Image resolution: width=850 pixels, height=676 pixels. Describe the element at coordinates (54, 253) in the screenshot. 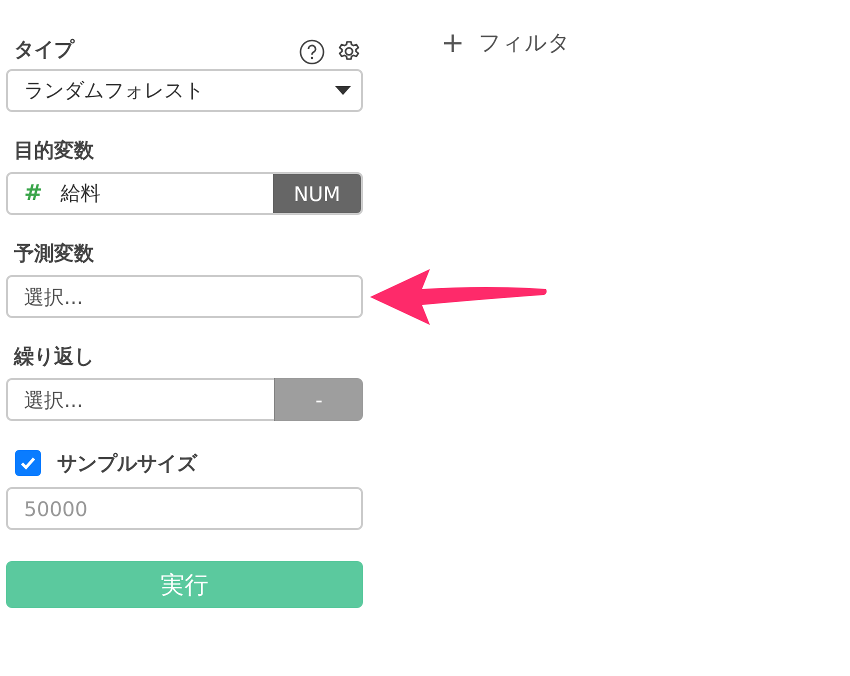

I see `field-label: 予測変数` at that location.